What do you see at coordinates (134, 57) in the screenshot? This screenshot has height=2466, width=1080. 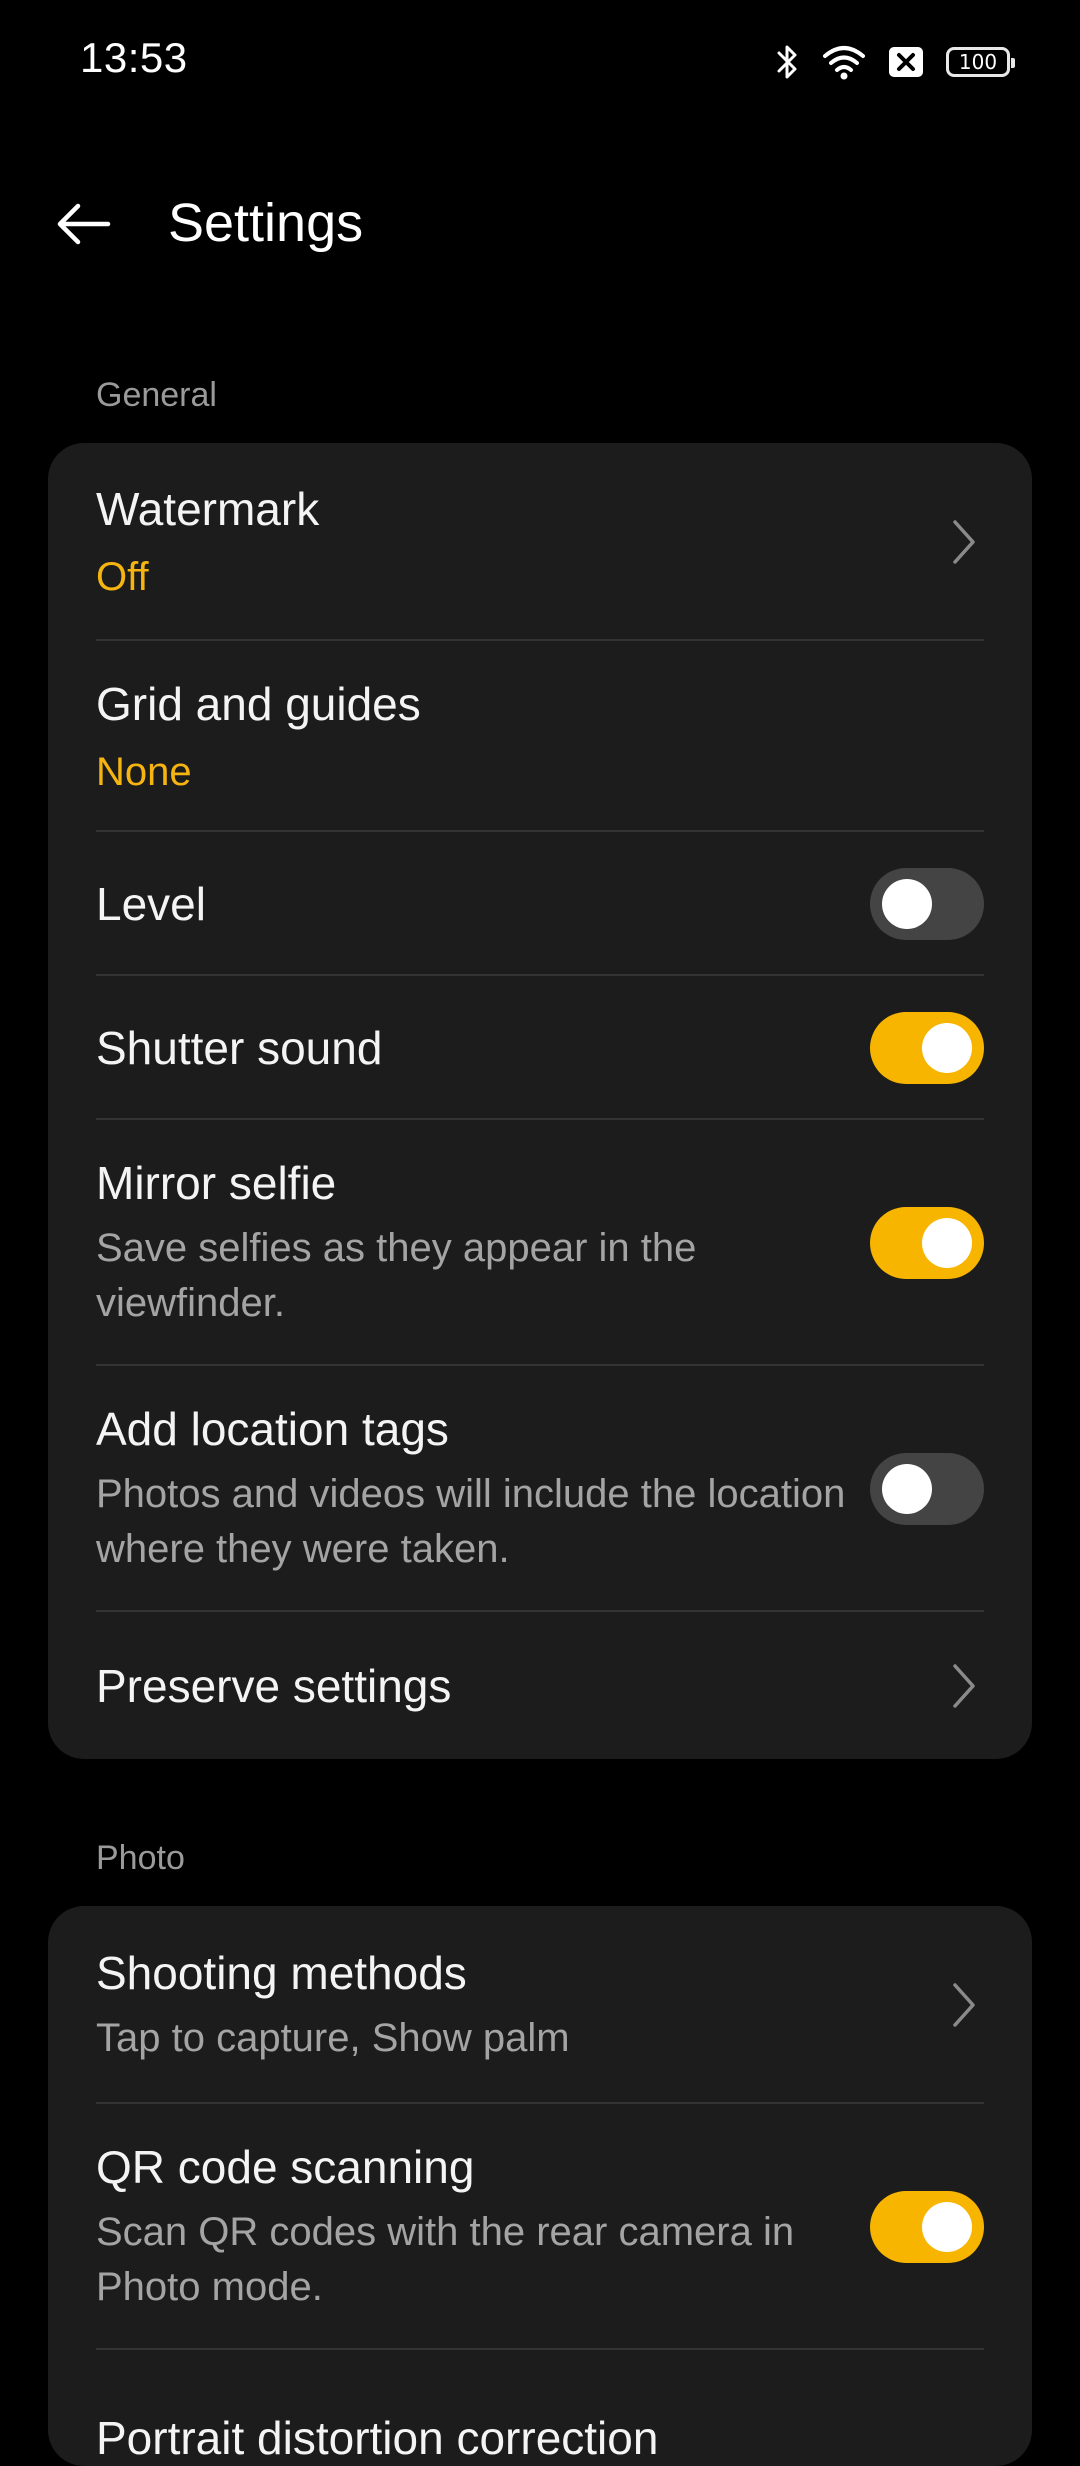 I see `status-time: 13:53` at bounding box center [134, 57].